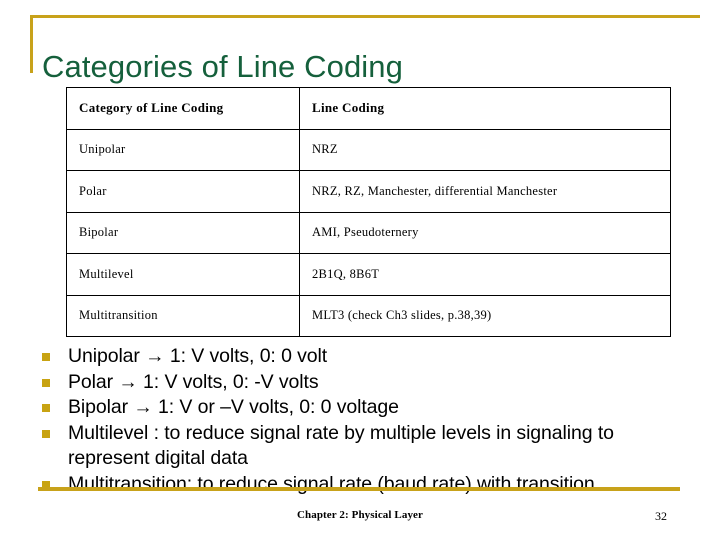  What do you see at coordinates (183, 232) in the screenshot?
I see `table-cell-category: Bipolar` at bounding box center [183, 232].